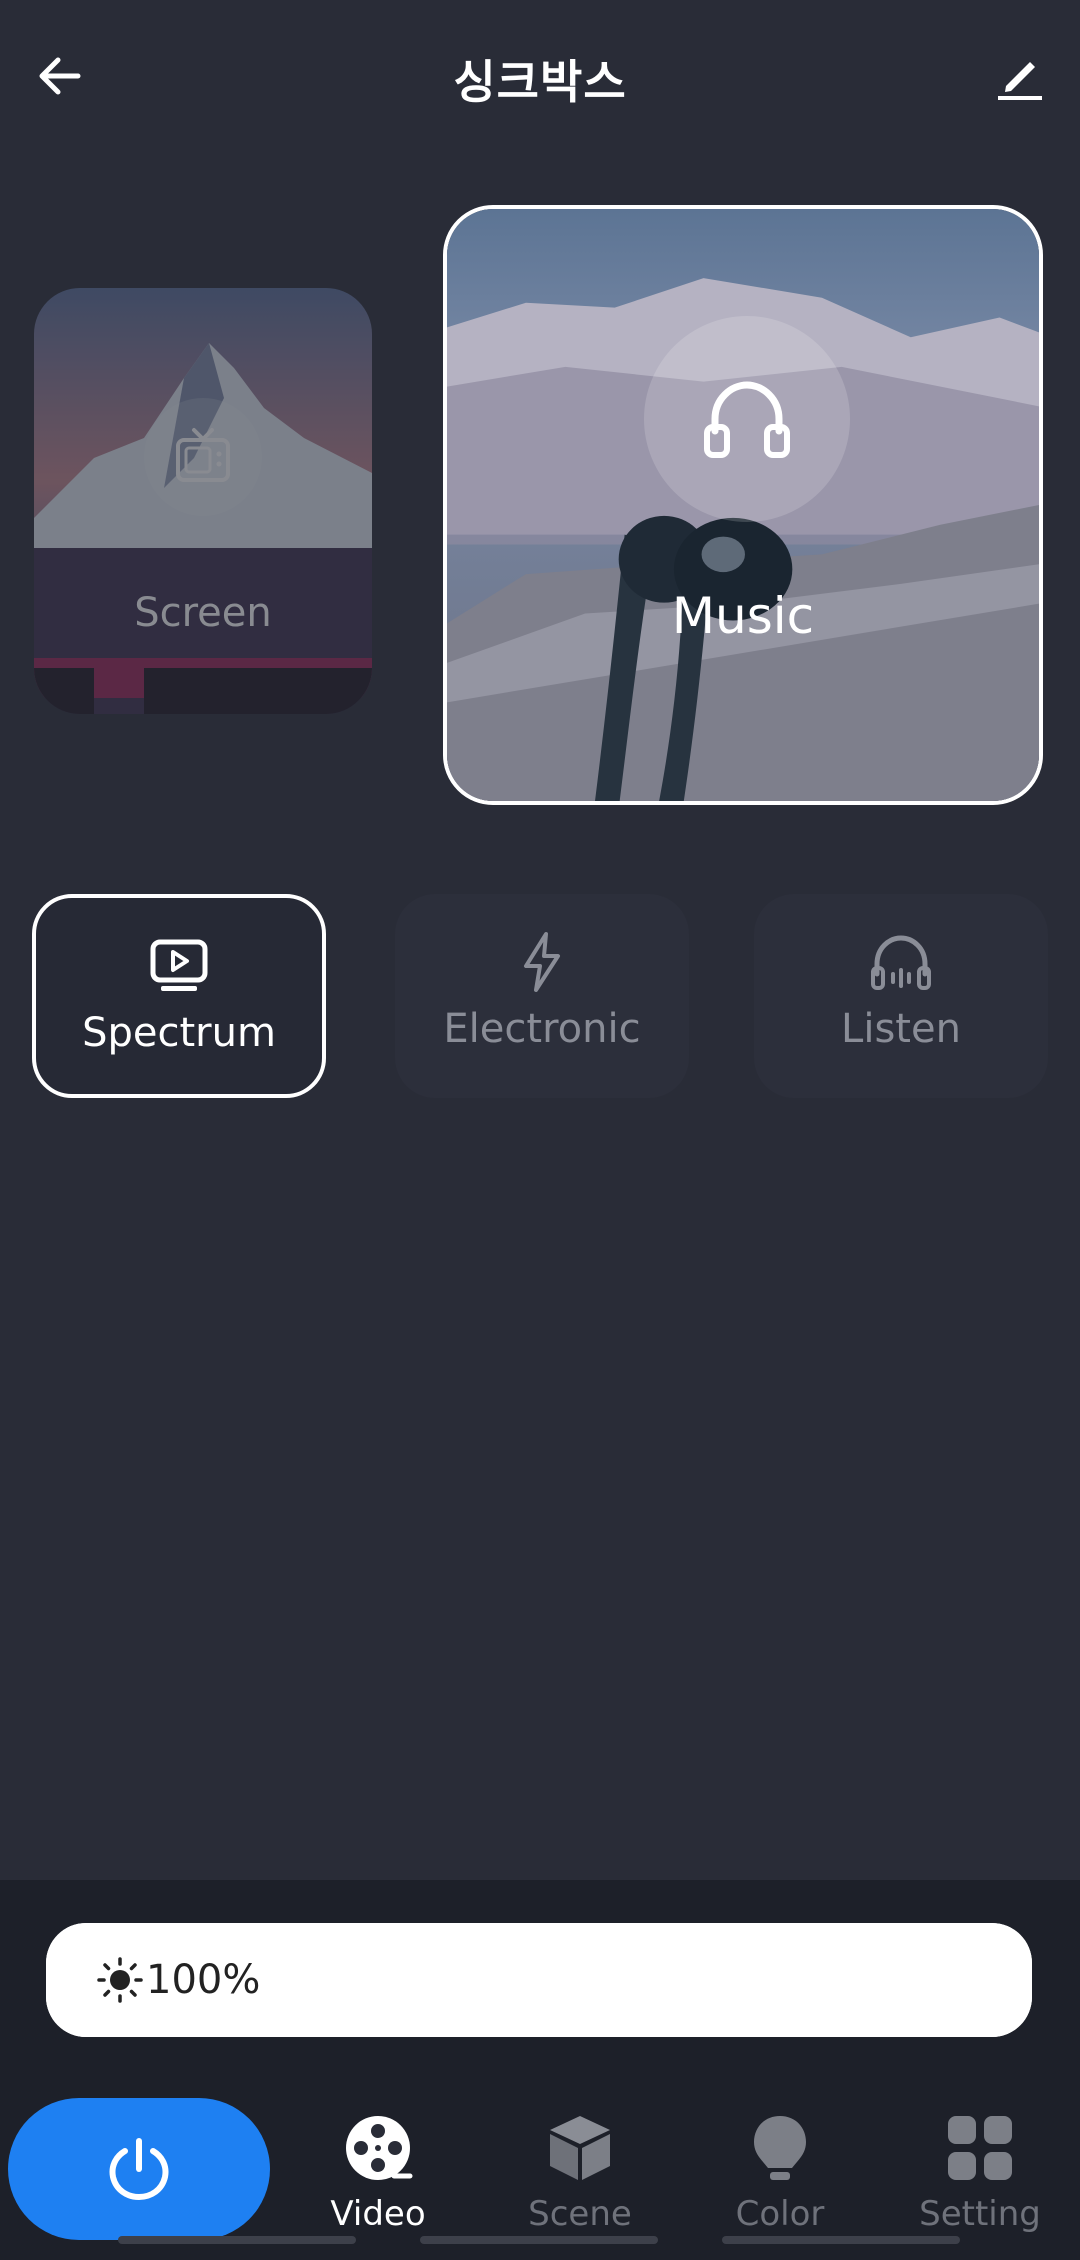  I want to click on sun-icon, so click(120, 1980).